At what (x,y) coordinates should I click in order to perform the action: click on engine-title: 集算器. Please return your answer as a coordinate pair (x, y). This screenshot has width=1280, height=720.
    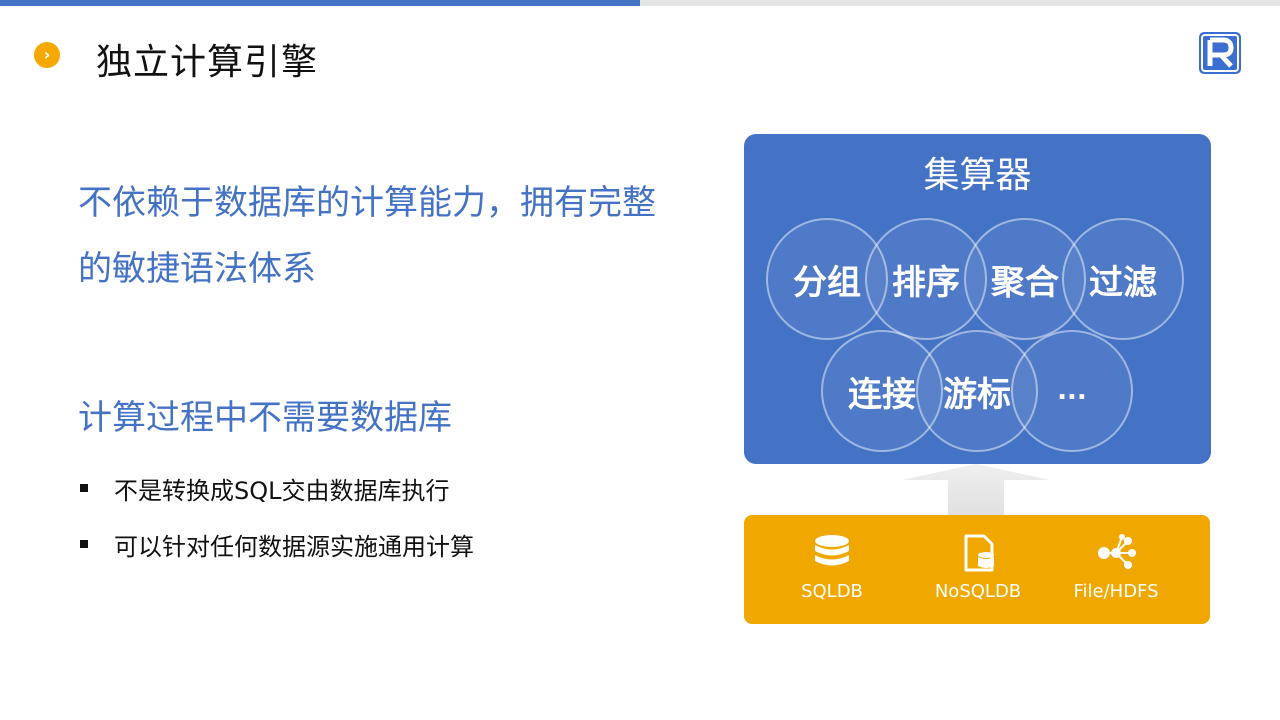
    Looking at the image, I should click on (977, 175).